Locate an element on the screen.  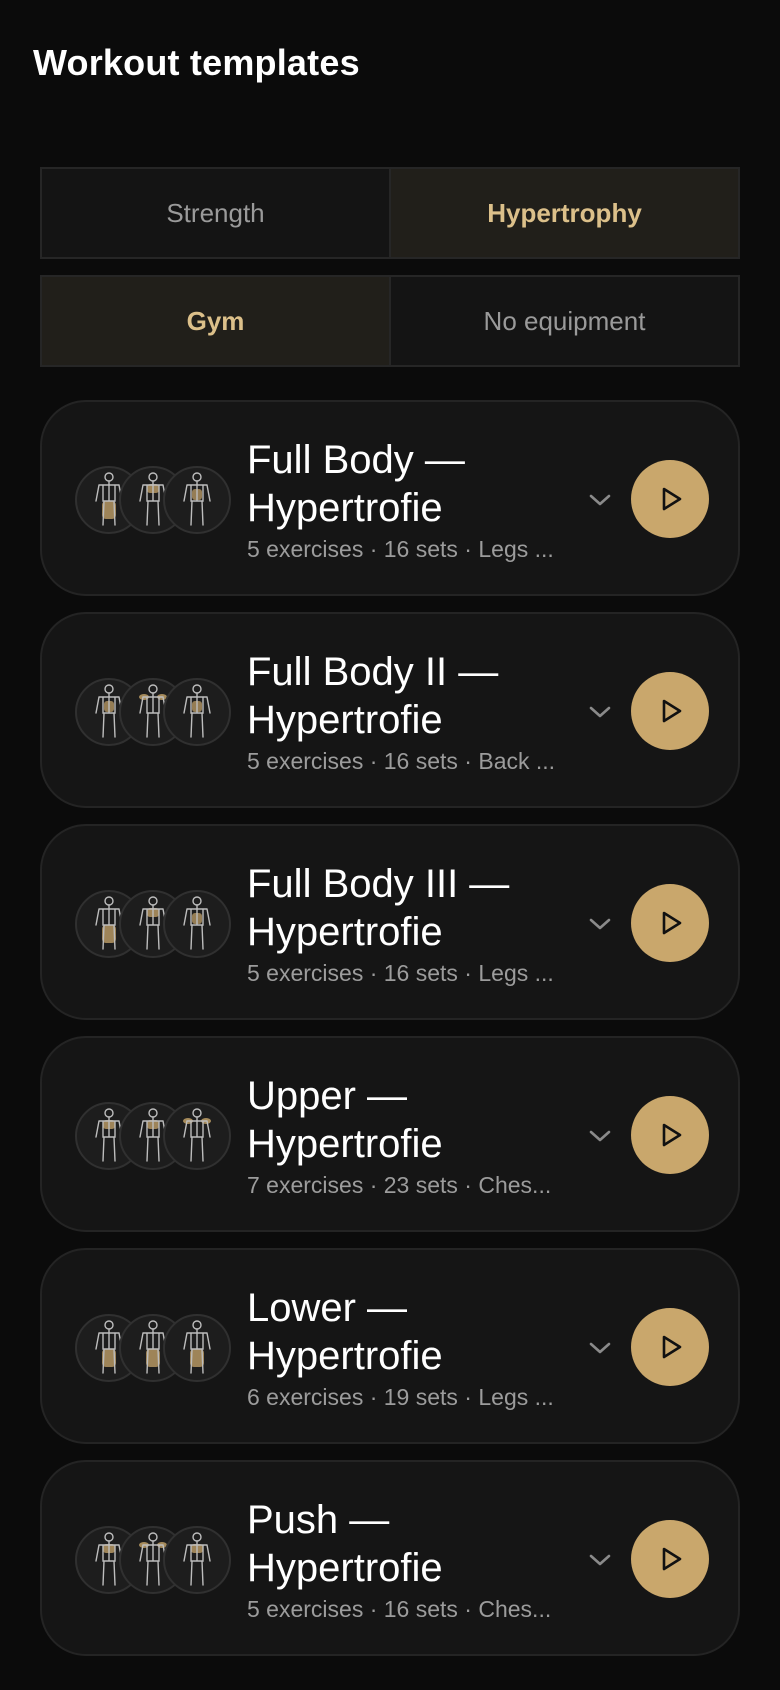
tab-hypertrophy: Hypertrophy is located at coordinates (563, 213).